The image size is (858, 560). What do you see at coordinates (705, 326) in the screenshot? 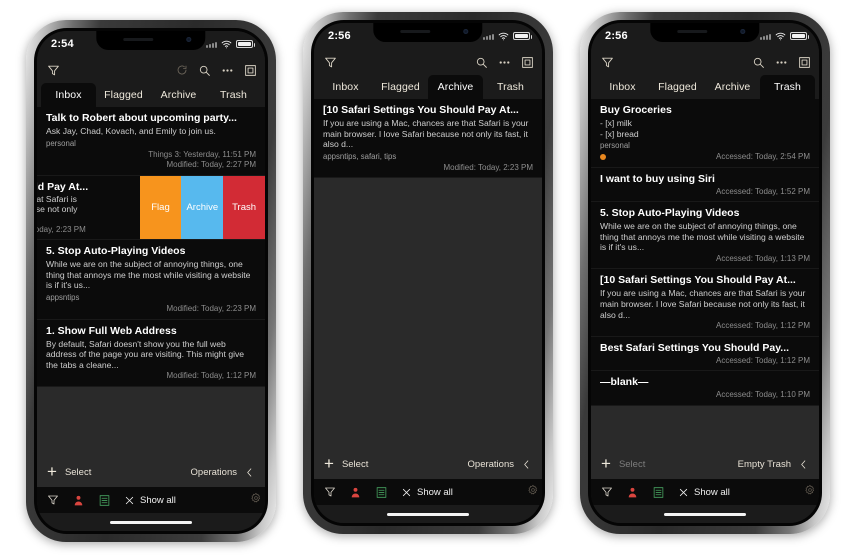
I see `list-item-meta: Accessed: Today, 1:12 PM` at bounding box center [705, 326].